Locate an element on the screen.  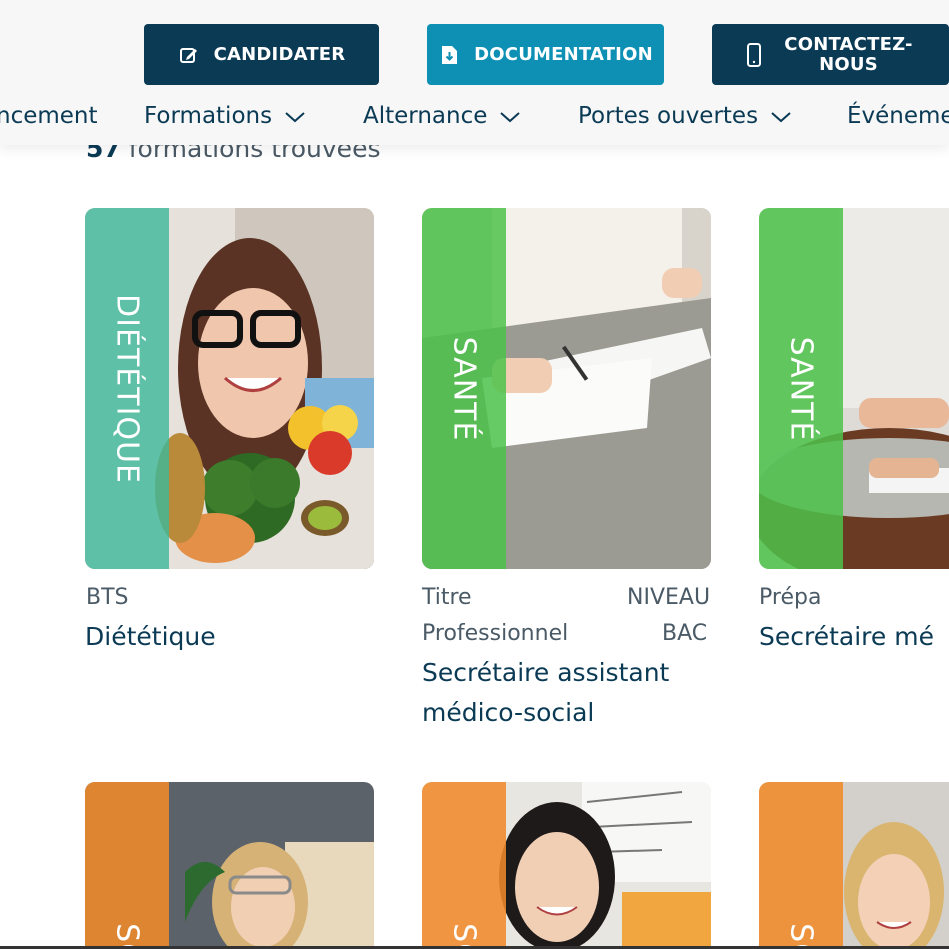
candidater-button: CANDIDATER is located at coordinates (261, 54).